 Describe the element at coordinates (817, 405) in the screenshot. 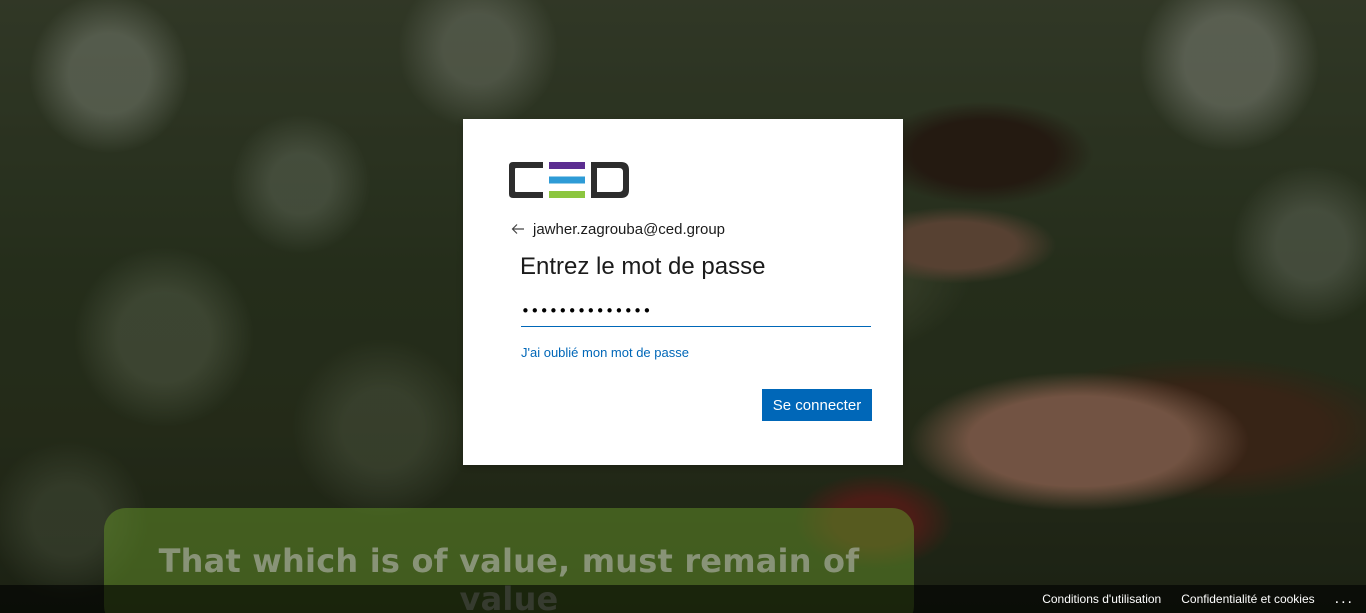

I see `sign-in-button: Se connecter` at that location.